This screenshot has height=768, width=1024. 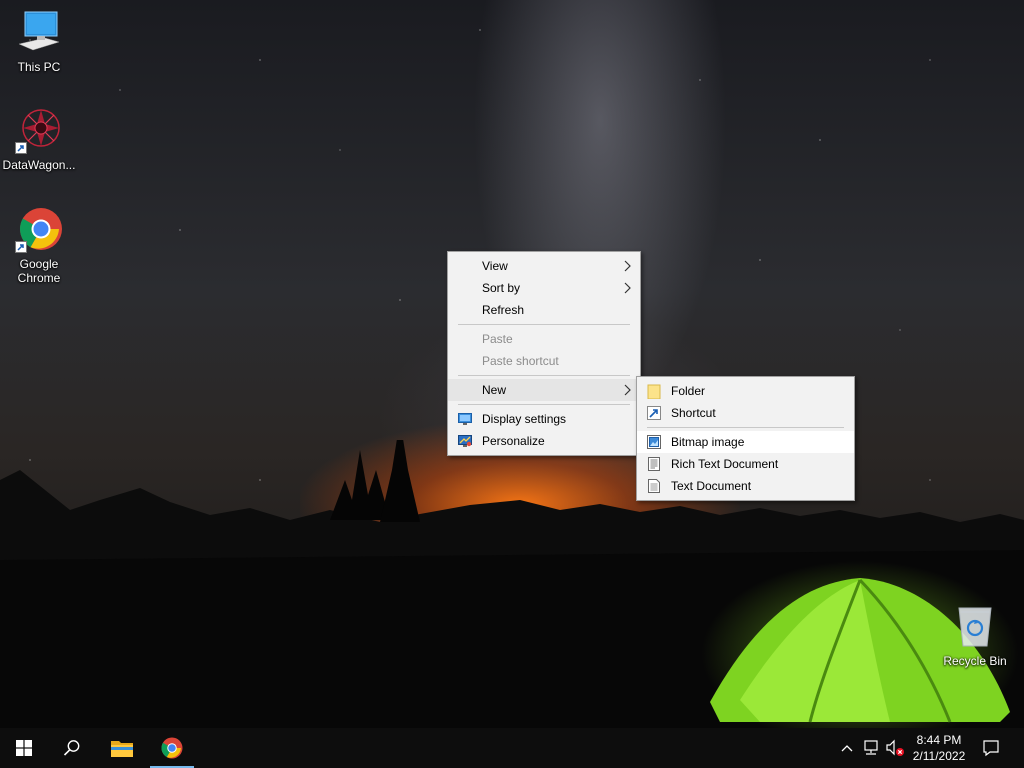 I want to click on menu-item-label: Display settings, so click(x=524, y=419).